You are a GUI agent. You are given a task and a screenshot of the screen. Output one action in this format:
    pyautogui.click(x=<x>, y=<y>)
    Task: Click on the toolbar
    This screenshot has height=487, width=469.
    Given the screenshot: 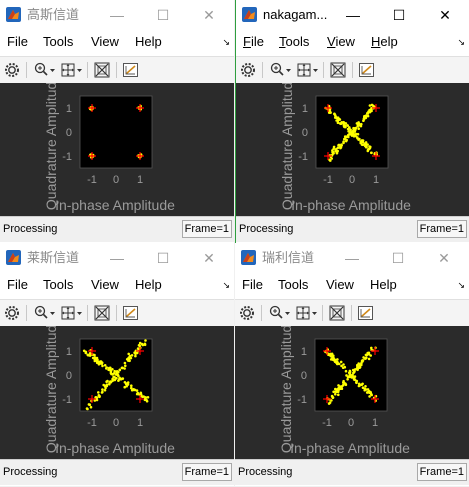 What is the action you would take?
    pyautogui.click(x=117, y=70)
    